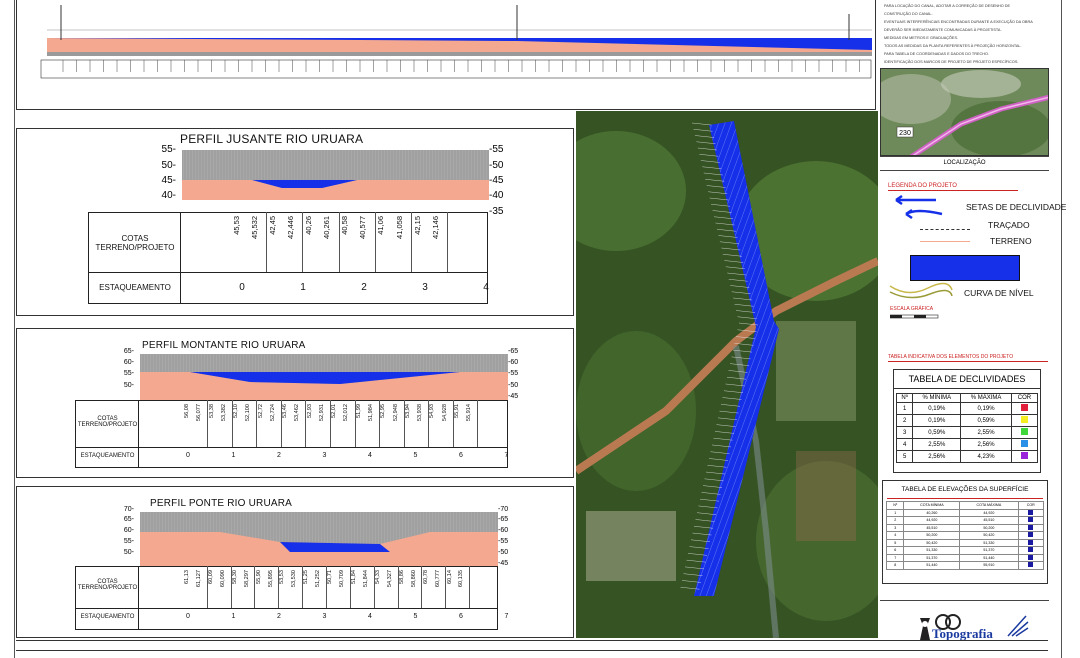  I want to click on table-row: 2 0,19% 0,59%, so click(967, 420).